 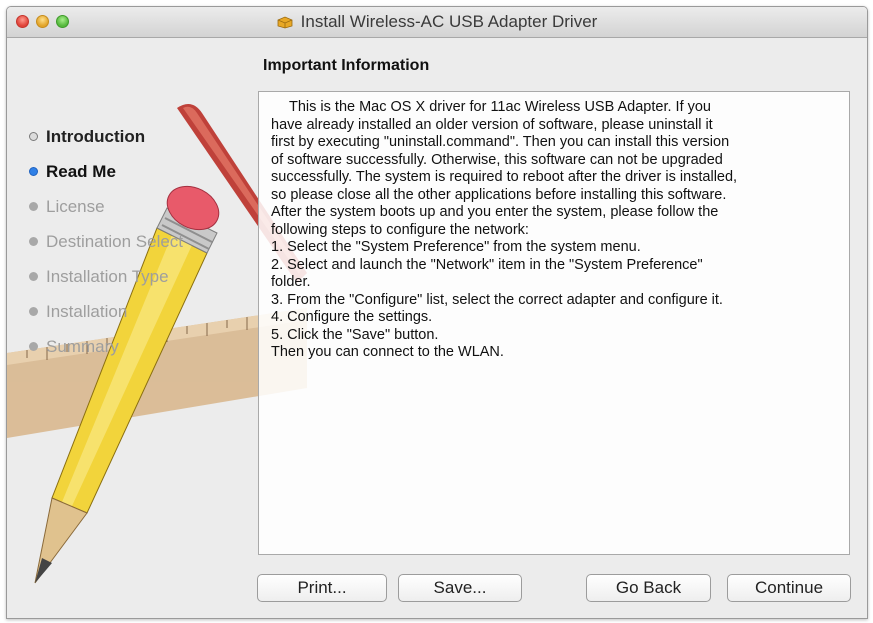 What do you see at coordinates (648, 588) in the screenshot?
I see `go-back-button: Go Back` at bounding box center [648, 588].